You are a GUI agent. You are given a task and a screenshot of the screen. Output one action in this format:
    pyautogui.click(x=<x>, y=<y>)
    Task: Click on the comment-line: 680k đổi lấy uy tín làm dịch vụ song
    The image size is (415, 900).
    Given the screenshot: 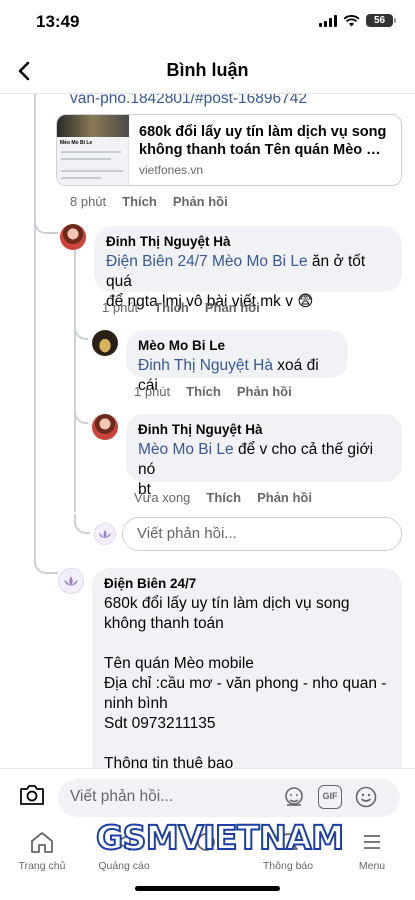 What is the action you would take?
    pyautogui.click(x=227, y=603)
    